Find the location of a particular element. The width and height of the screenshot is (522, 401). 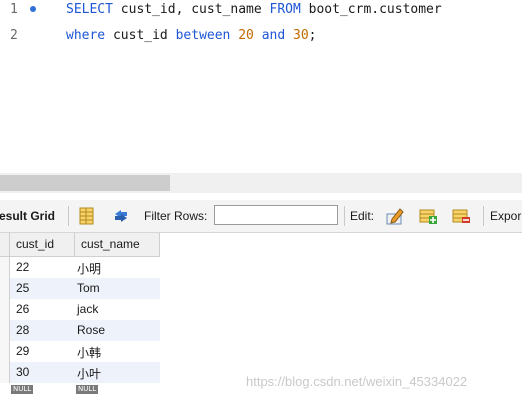

cell-cust-id: 28 is located at coordinates (22, 330).